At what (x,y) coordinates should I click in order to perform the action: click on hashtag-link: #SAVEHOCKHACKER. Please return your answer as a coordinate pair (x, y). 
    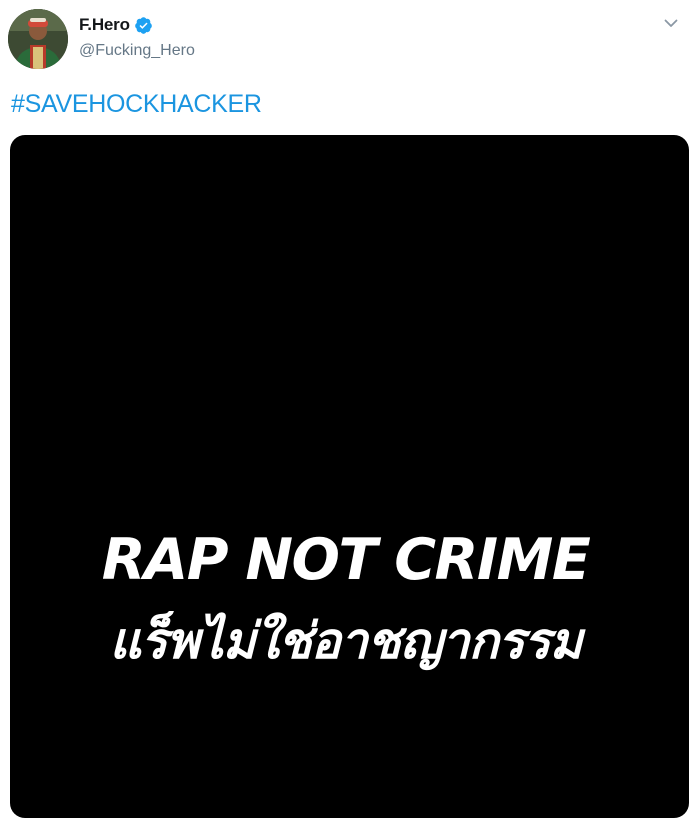
    Looking at the image, I should click on (136, 104).